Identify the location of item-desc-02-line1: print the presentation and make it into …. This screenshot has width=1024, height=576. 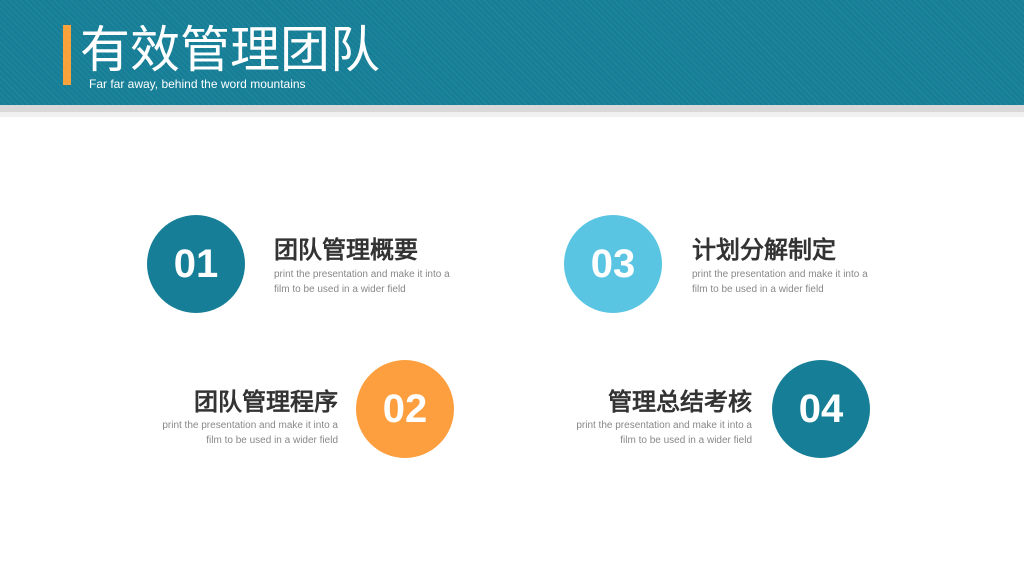
(250, 425).